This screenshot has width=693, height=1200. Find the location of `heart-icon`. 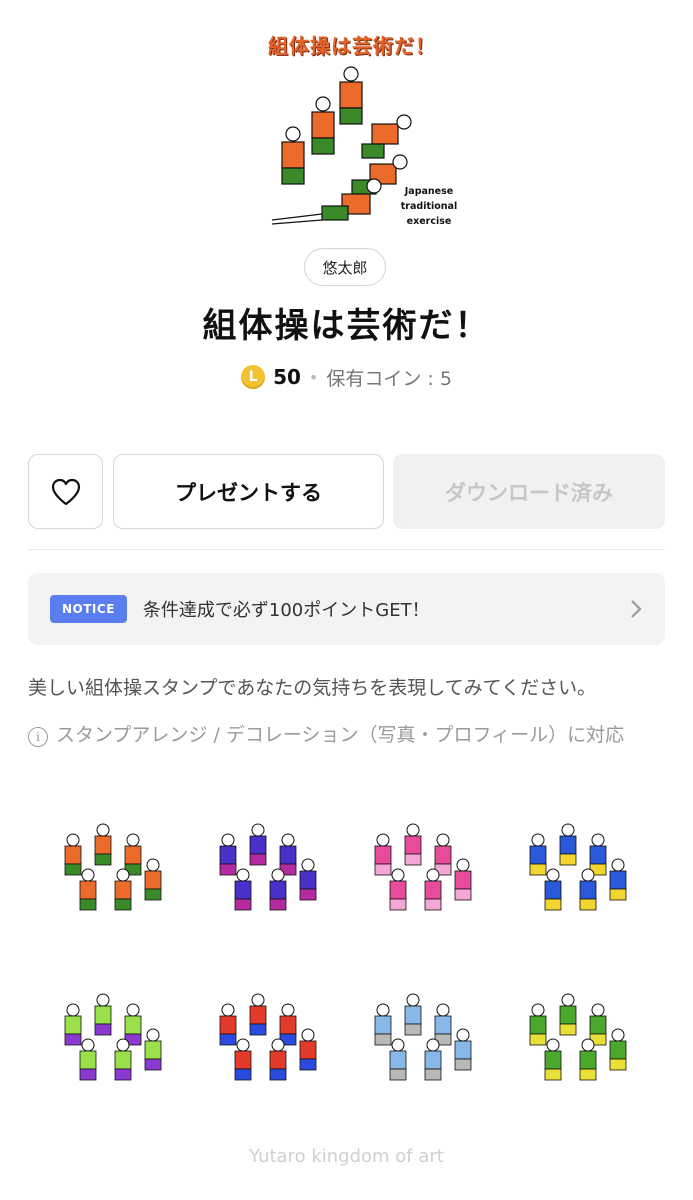

heart-icon is located at coordinates (65, 491).